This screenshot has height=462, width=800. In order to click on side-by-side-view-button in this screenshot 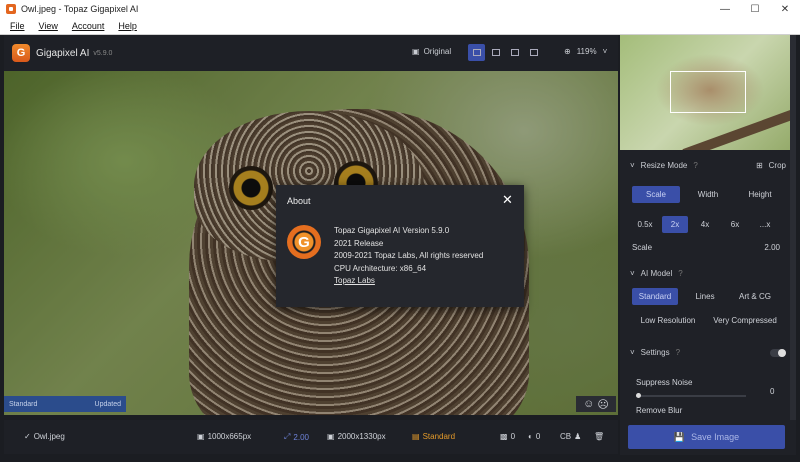, I will do `click(514, 52)`.